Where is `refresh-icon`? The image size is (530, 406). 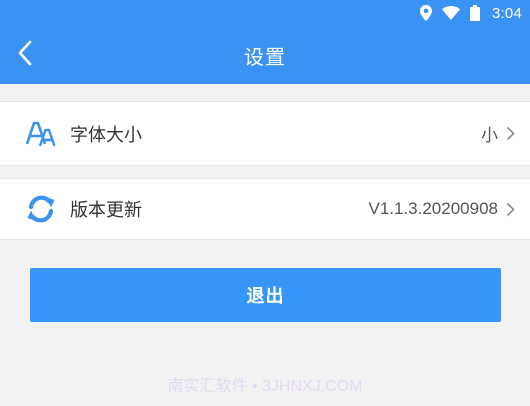 refresh-icon is located at coordinates (41, 209).